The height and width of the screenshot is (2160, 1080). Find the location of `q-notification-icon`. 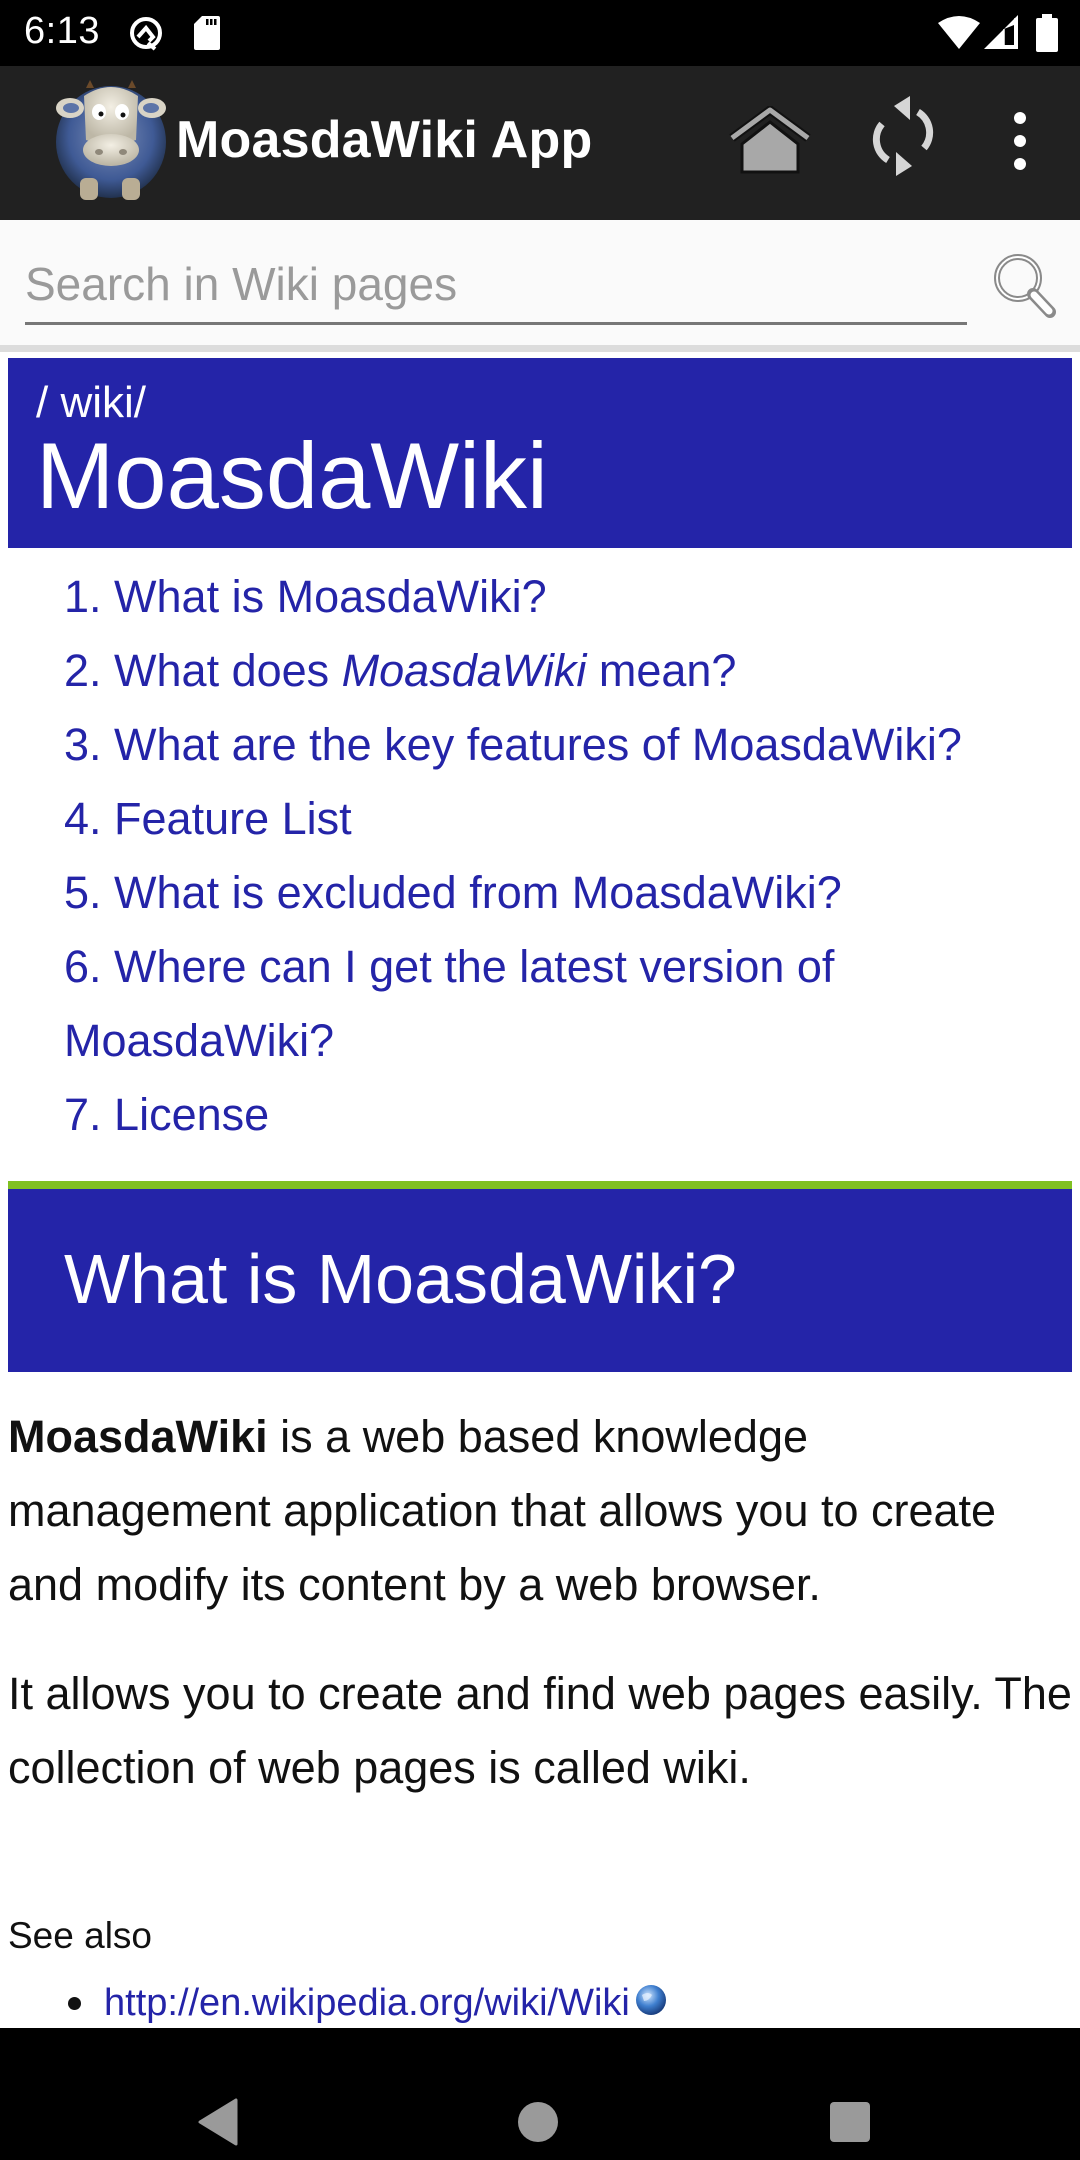

q-notification-icon is located at coordinates (146, 34).